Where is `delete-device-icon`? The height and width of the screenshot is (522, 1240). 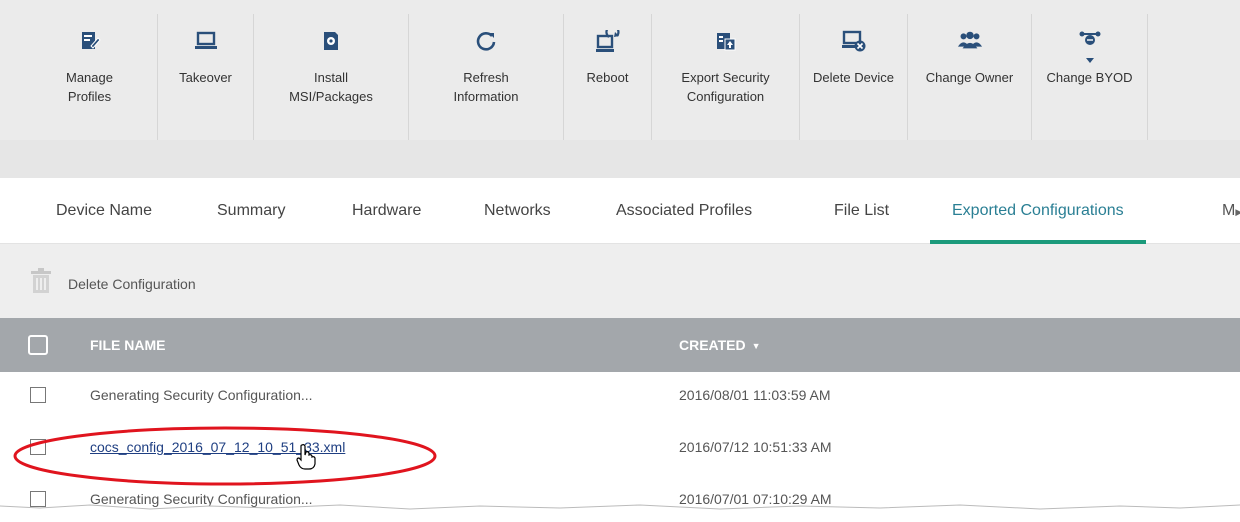
delete-device-icon is located at coordinates (854, 41).